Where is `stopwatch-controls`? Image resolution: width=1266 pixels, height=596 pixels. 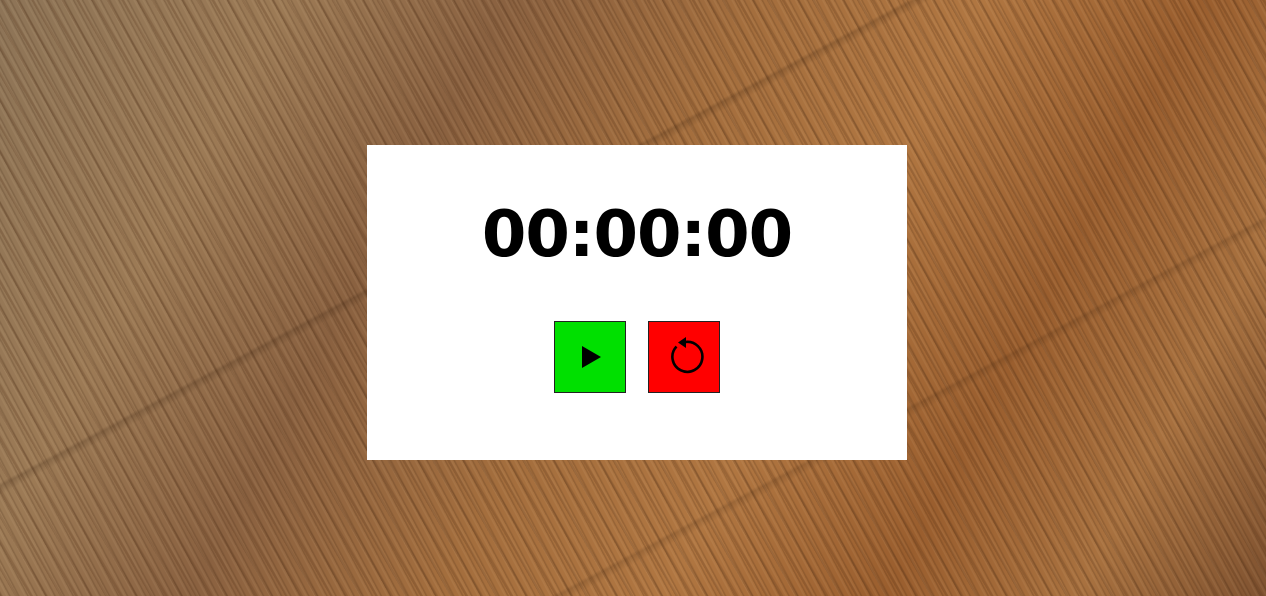
stopwatch-controls is located at coordinates (637, 357).